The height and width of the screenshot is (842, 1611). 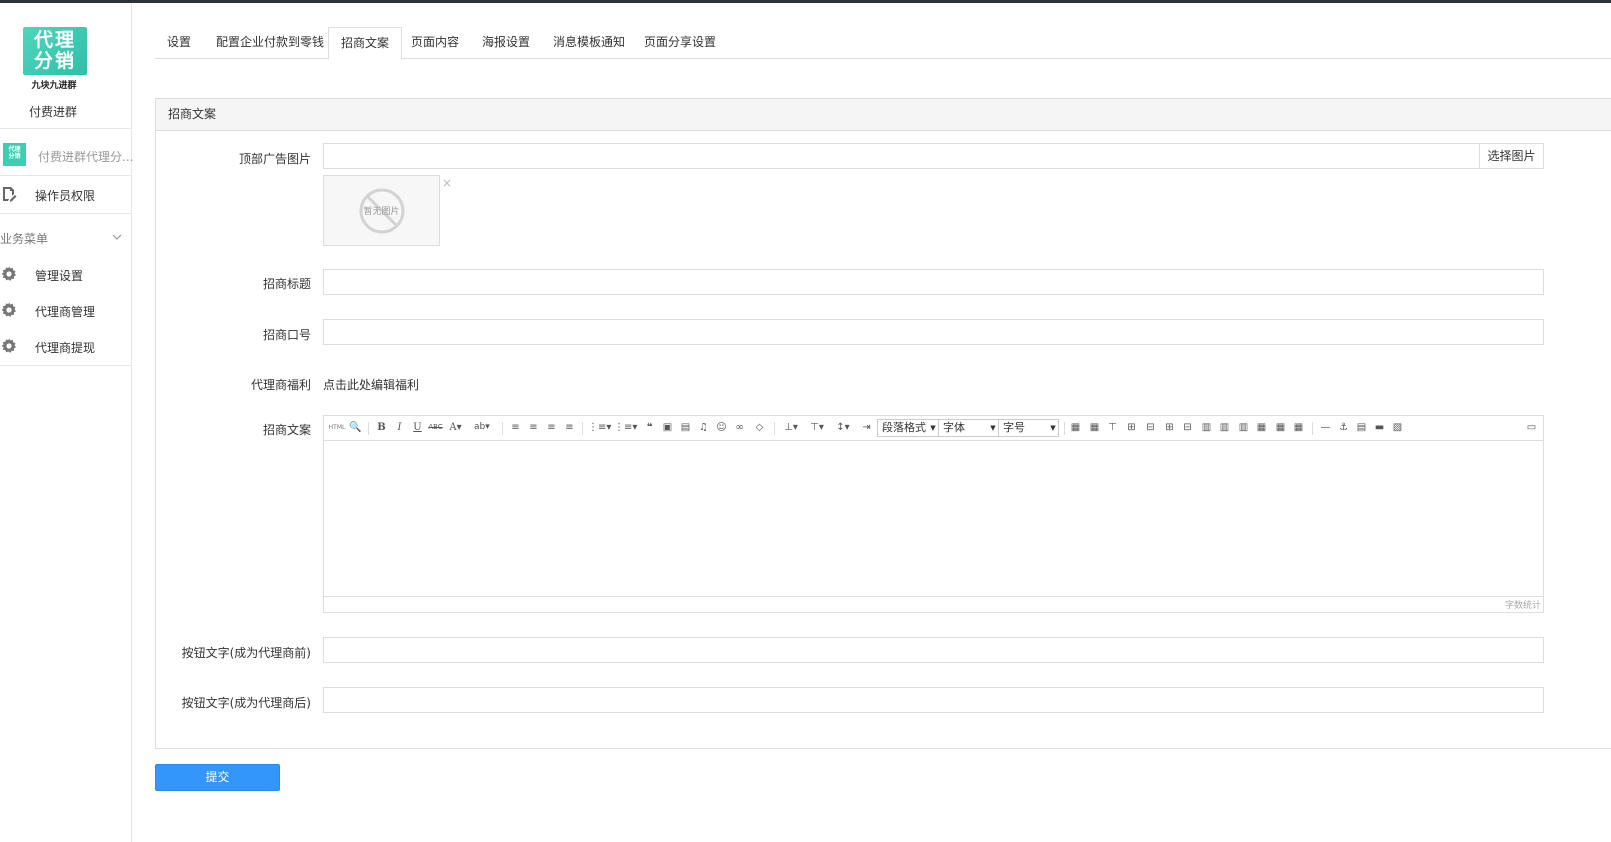 I want to click on plugin-thumbnail-icon: 代理 分销, so click(x=14, y=154).